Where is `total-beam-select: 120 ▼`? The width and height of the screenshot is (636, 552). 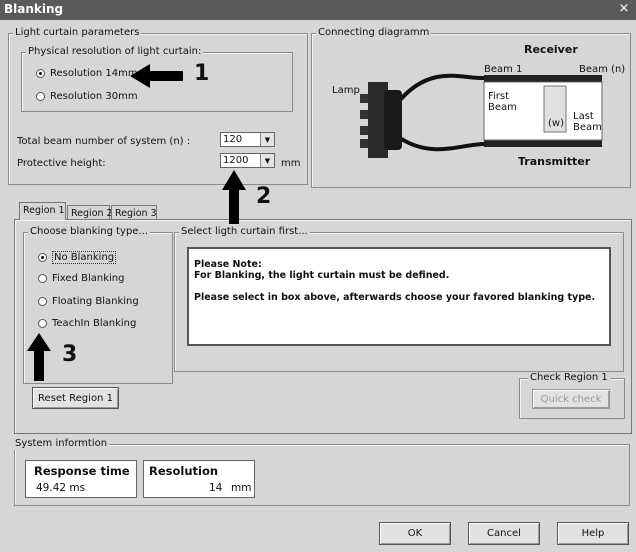
total-beam-select: 120 ▼ is located at coordinates (247, 139).